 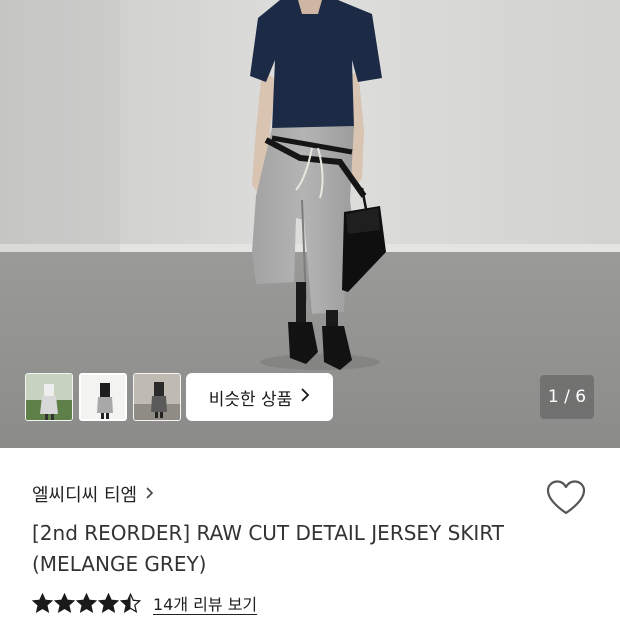 I want to click on product-title-line-2: (MELANGE GREY), so click(x=119, y=564).